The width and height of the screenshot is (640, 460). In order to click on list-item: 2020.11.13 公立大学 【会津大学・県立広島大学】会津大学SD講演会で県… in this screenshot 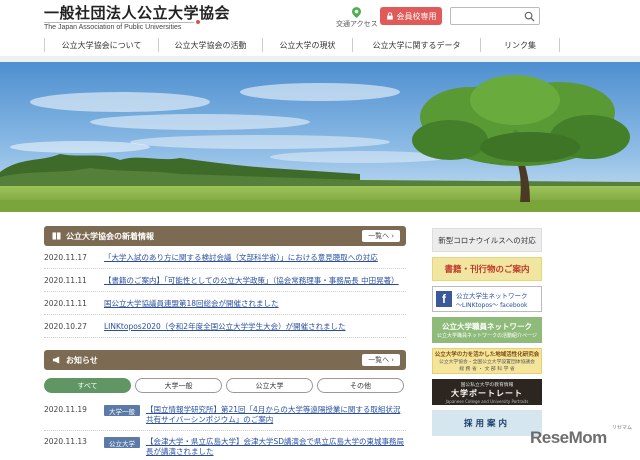, I will do `click(225, 445)`.